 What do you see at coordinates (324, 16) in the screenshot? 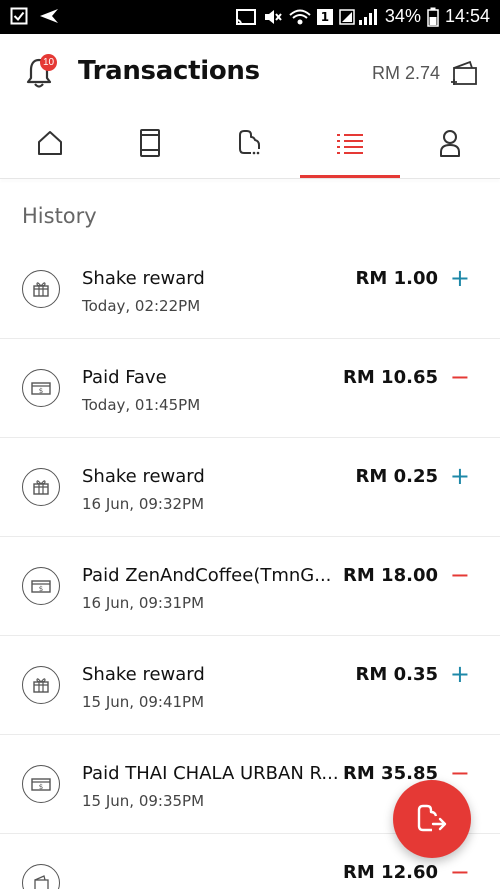
I see `sim-badge: 1` at bounding box center [324, 16].